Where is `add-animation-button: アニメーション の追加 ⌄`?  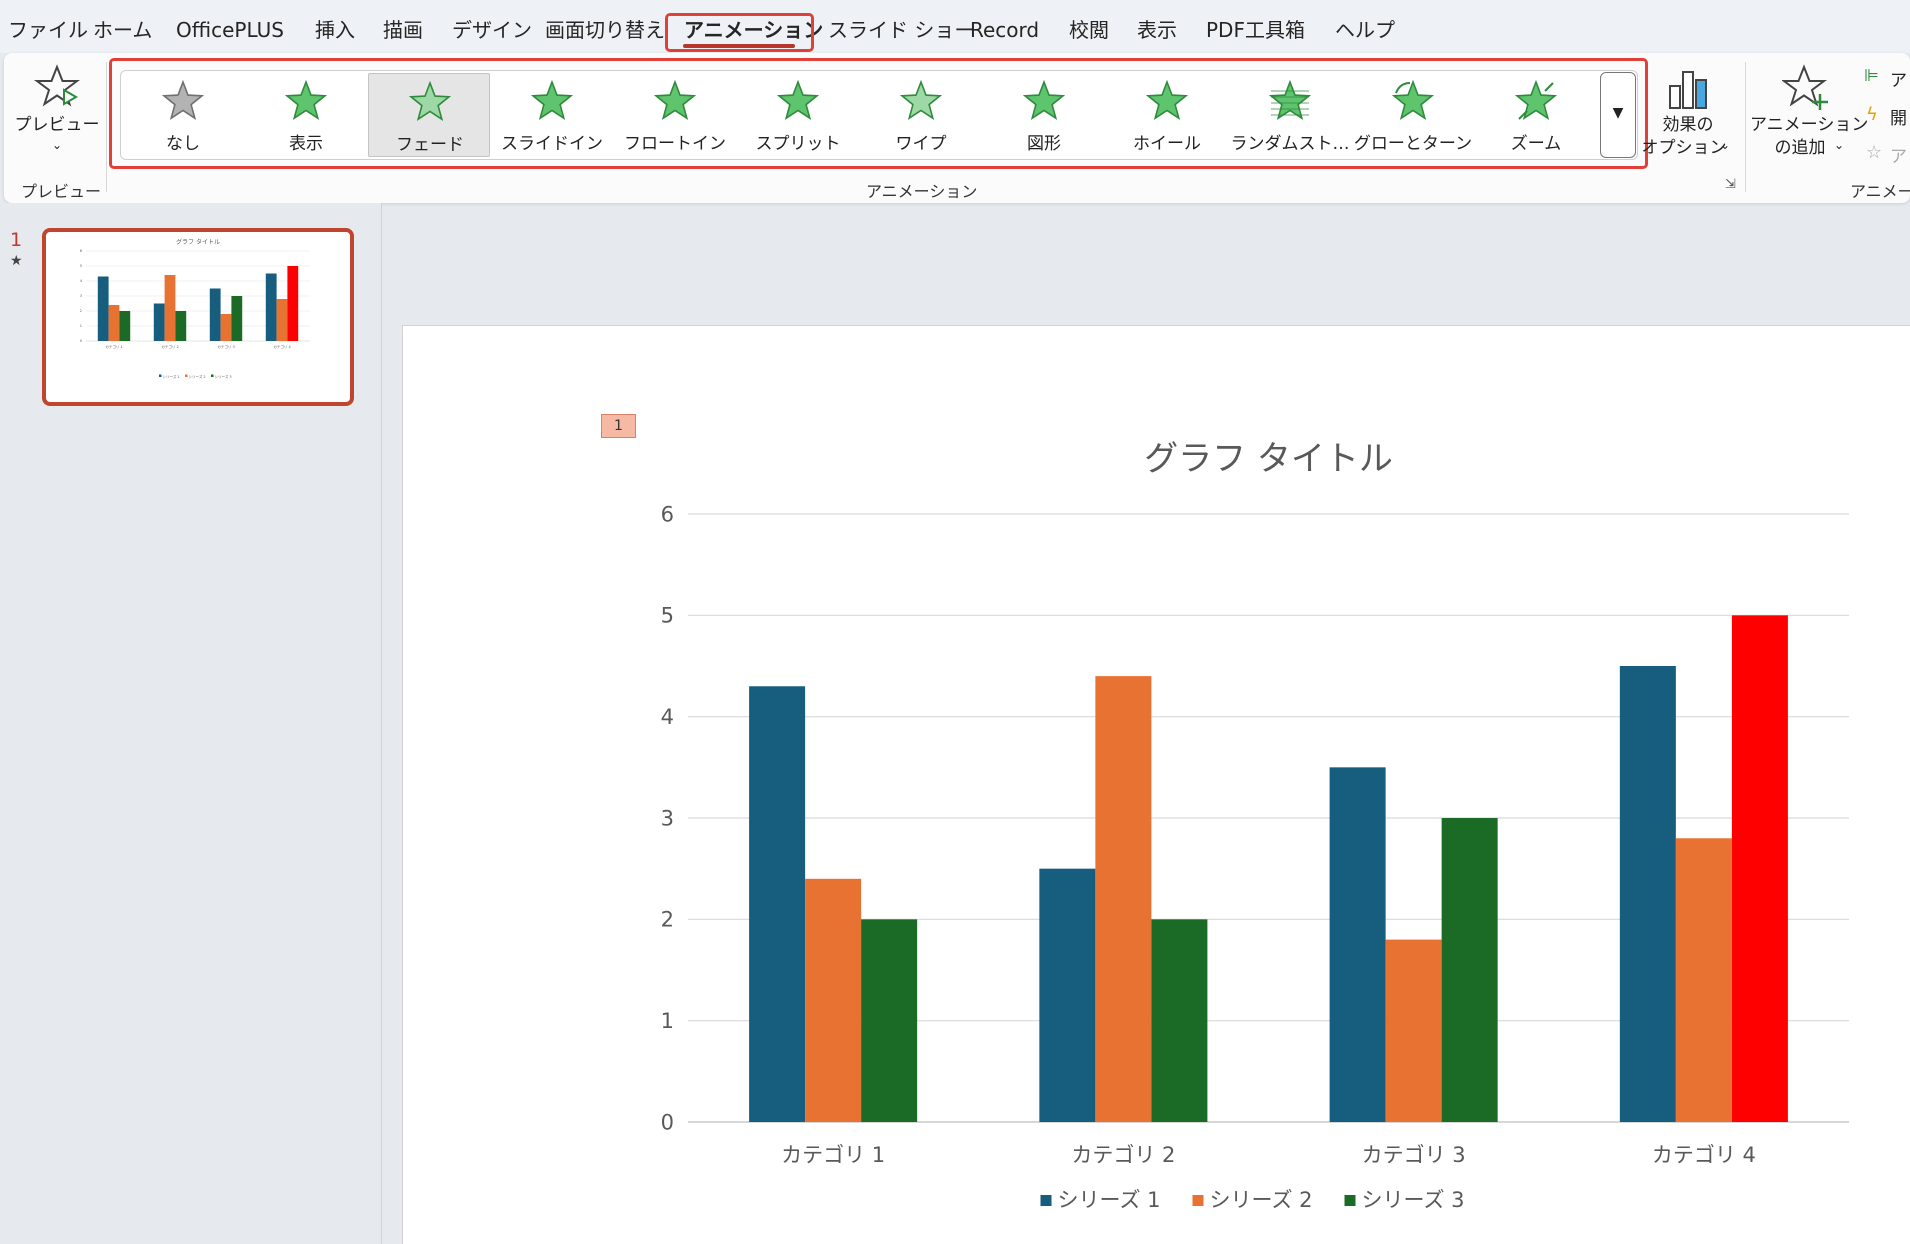 add-animation-button: アニメーション の追加 ⌄ is located at coordinates (1809, 112).